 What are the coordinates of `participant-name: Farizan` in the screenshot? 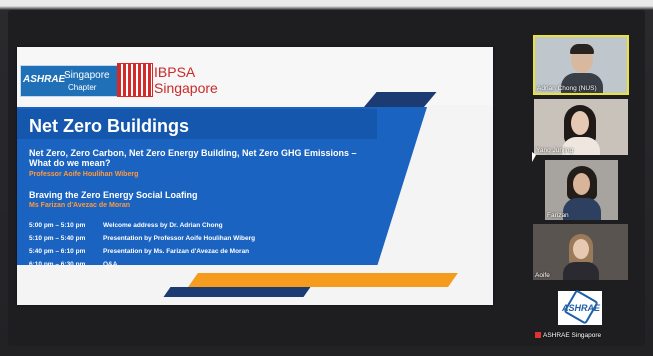 It's located at (558, 215).